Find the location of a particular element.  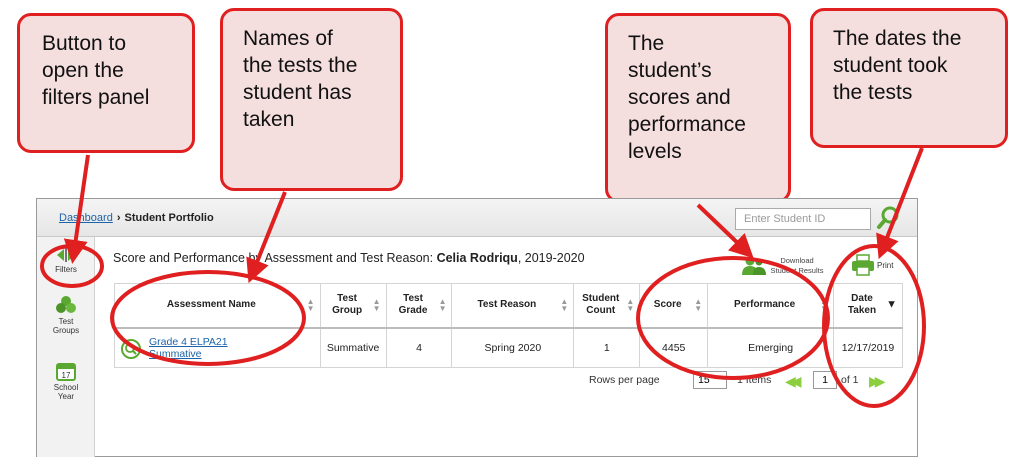

callout-line: the tests the is located at coordinates (300, 65).